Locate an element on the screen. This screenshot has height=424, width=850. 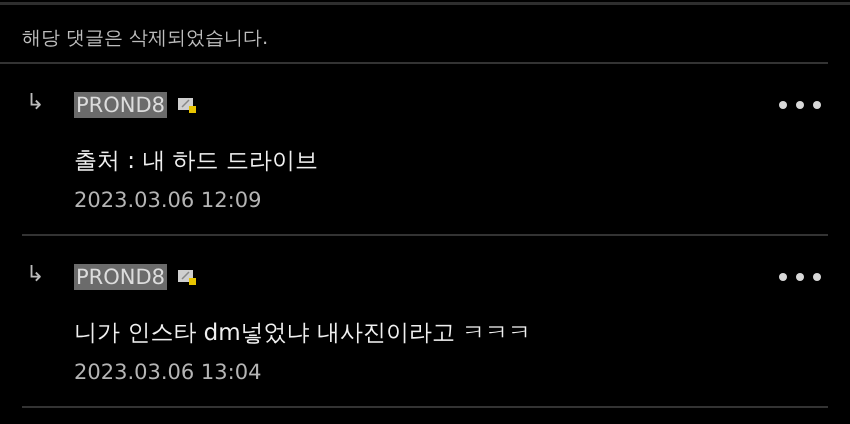
comment-text: 니가 인스타 dm넣었냐 내사진이라고 ㅋㅋㅋ is located at coordinates (303, 333).